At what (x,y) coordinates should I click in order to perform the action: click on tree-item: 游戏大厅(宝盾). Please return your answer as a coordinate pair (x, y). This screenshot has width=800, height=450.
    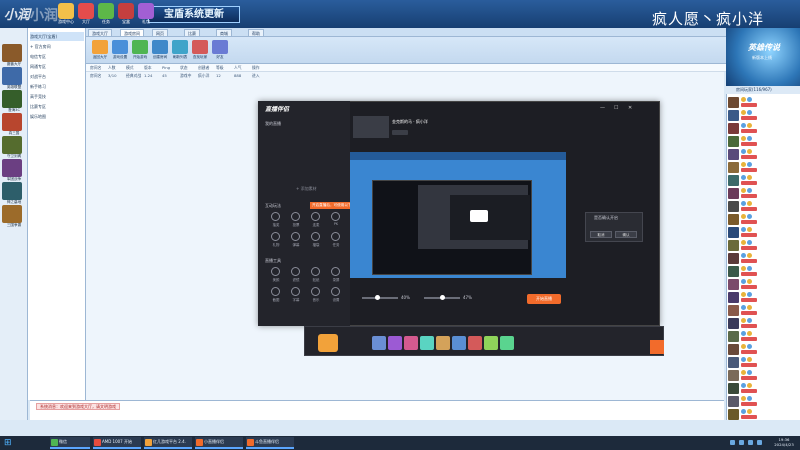
    Looking at the image, I should click on (57, 36).